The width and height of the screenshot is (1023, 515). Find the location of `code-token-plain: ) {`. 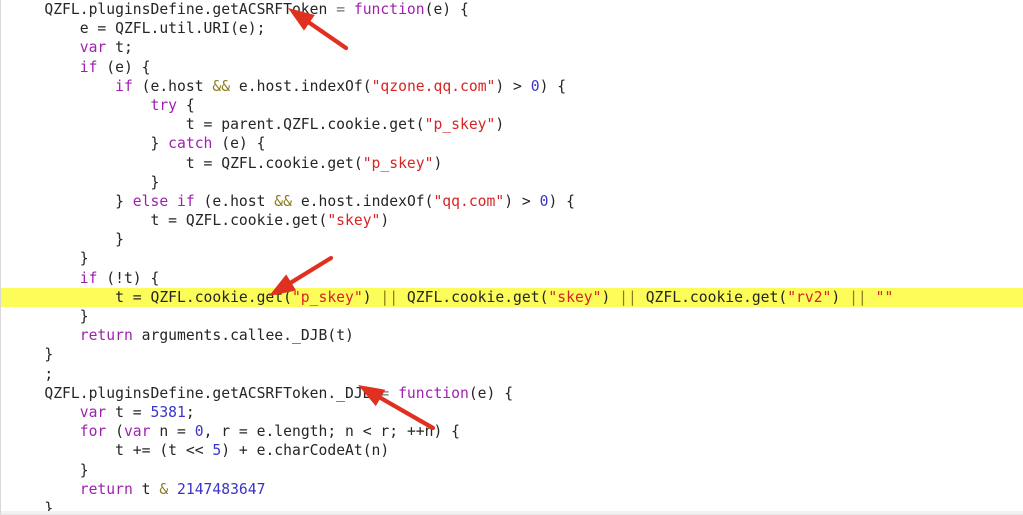

code-token-plain: ) { is located at coordinates (561, 201).